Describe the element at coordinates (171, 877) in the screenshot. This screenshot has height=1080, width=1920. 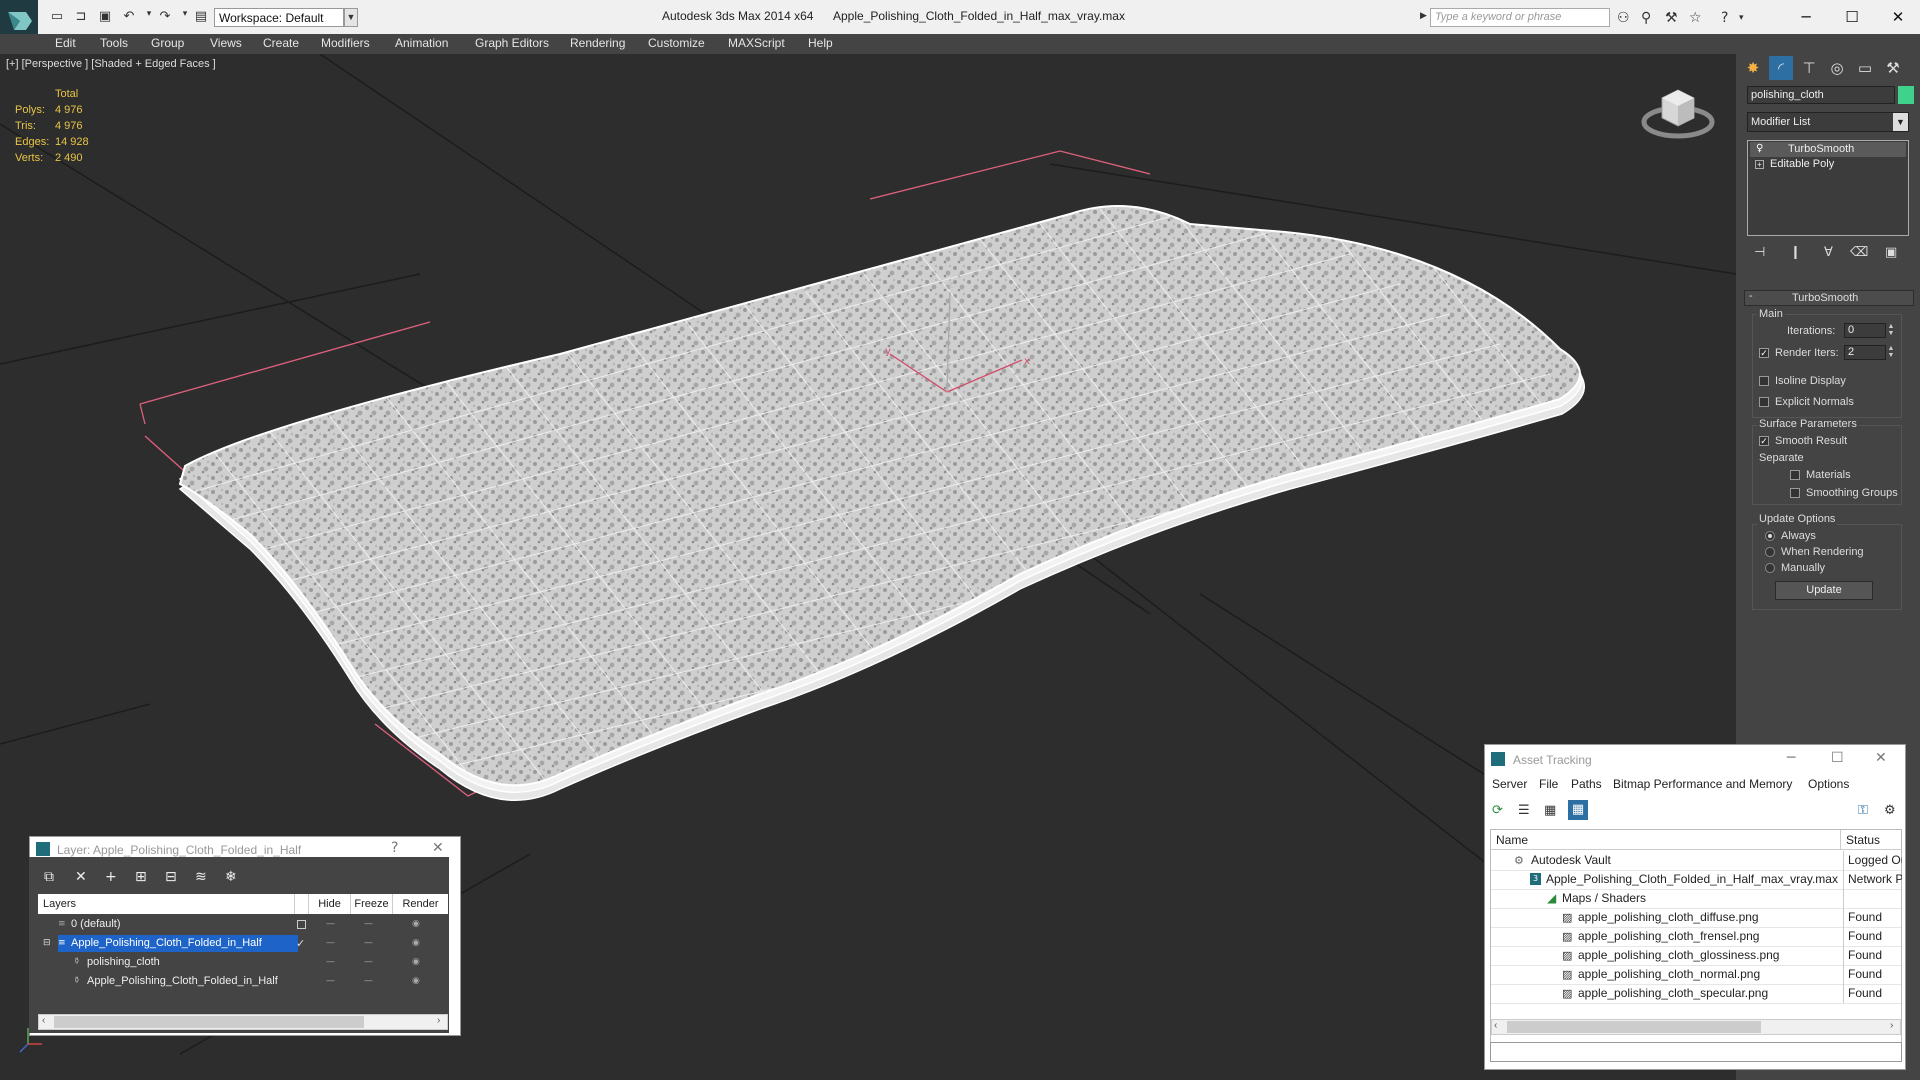
I see `highlight-layer-icon: ⊟` at that location.